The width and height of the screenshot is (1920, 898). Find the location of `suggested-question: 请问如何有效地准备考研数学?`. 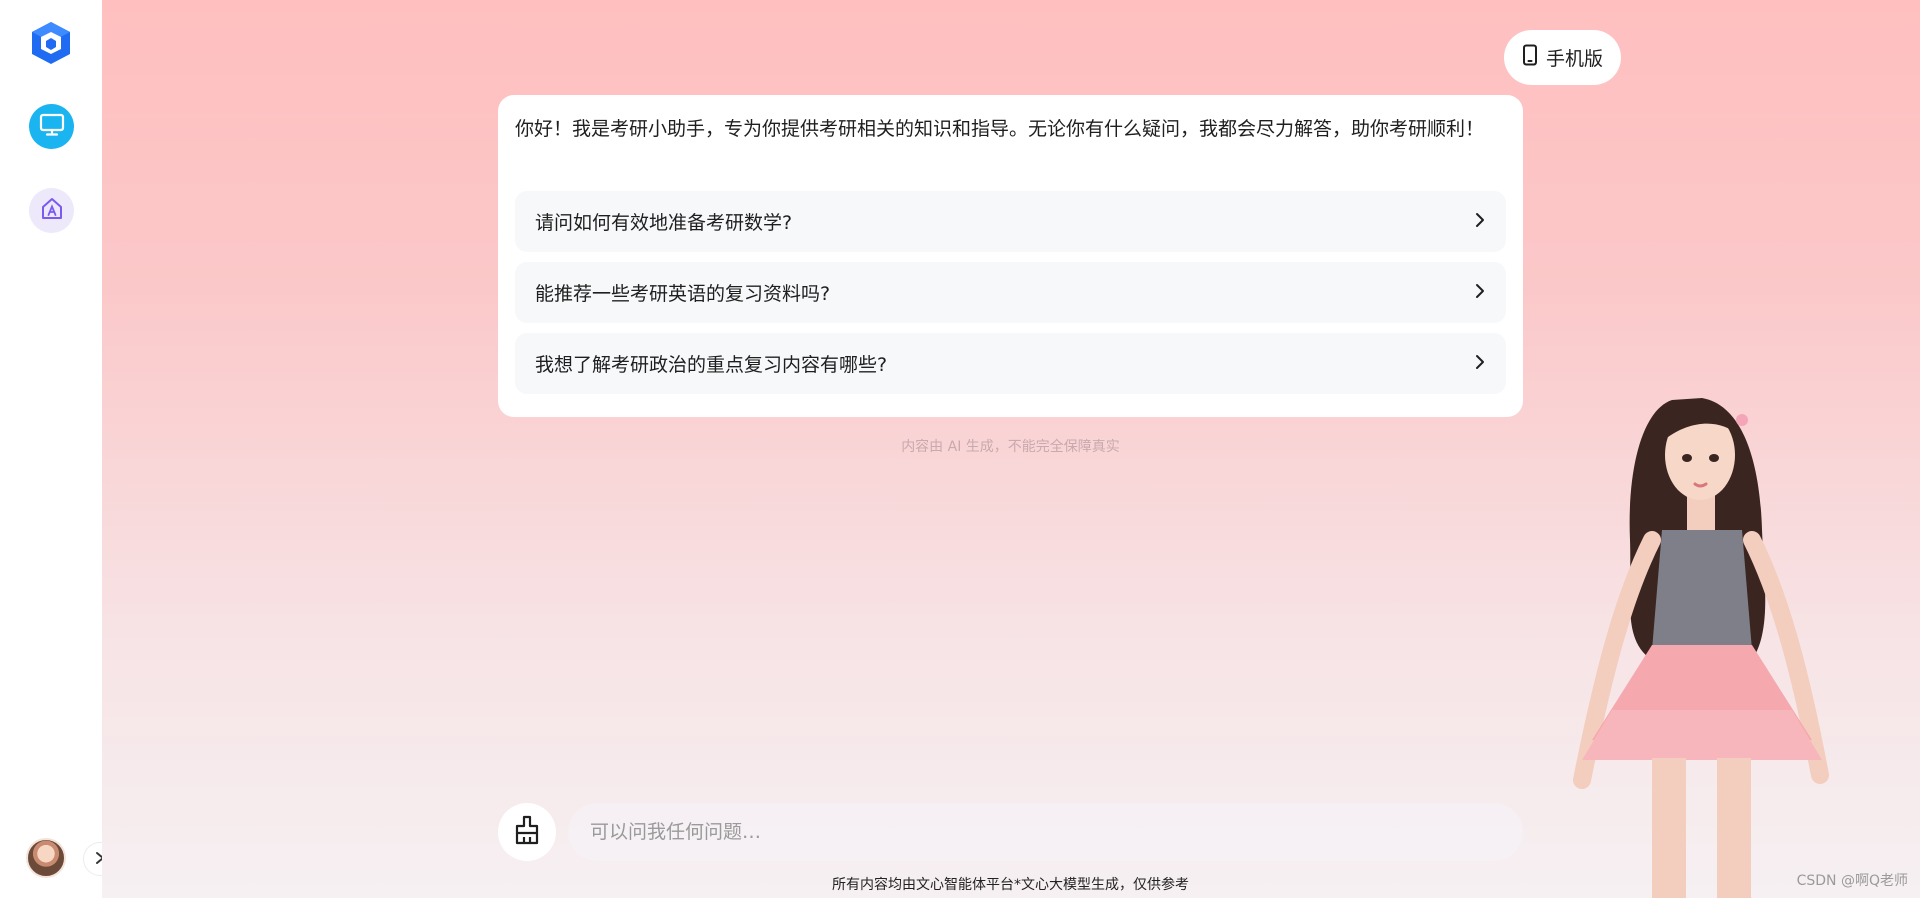

suggested-question: 请问如何有效地准备考研数学? is located at coordinates (1010, 221).